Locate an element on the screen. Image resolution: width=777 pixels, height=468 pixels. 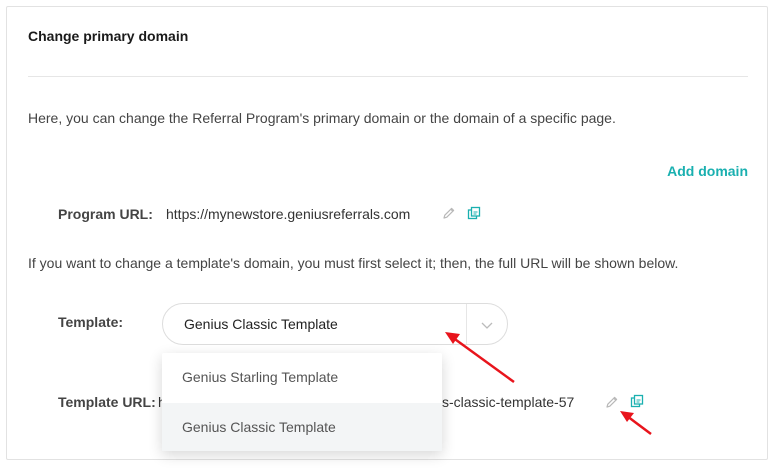
arrow-to-select is located at coordinates (480, 358).